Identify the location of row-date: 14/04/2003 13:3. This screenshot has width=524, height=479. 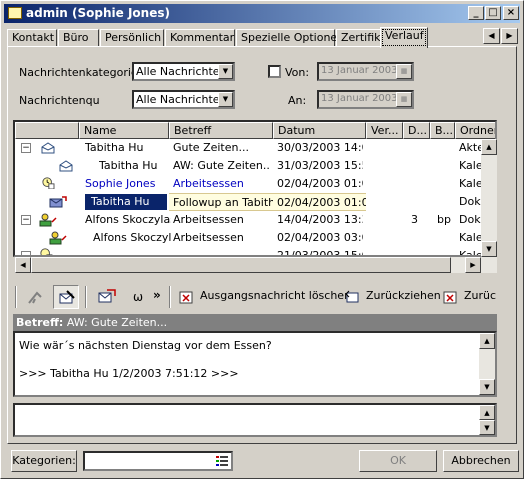
(320, 219).